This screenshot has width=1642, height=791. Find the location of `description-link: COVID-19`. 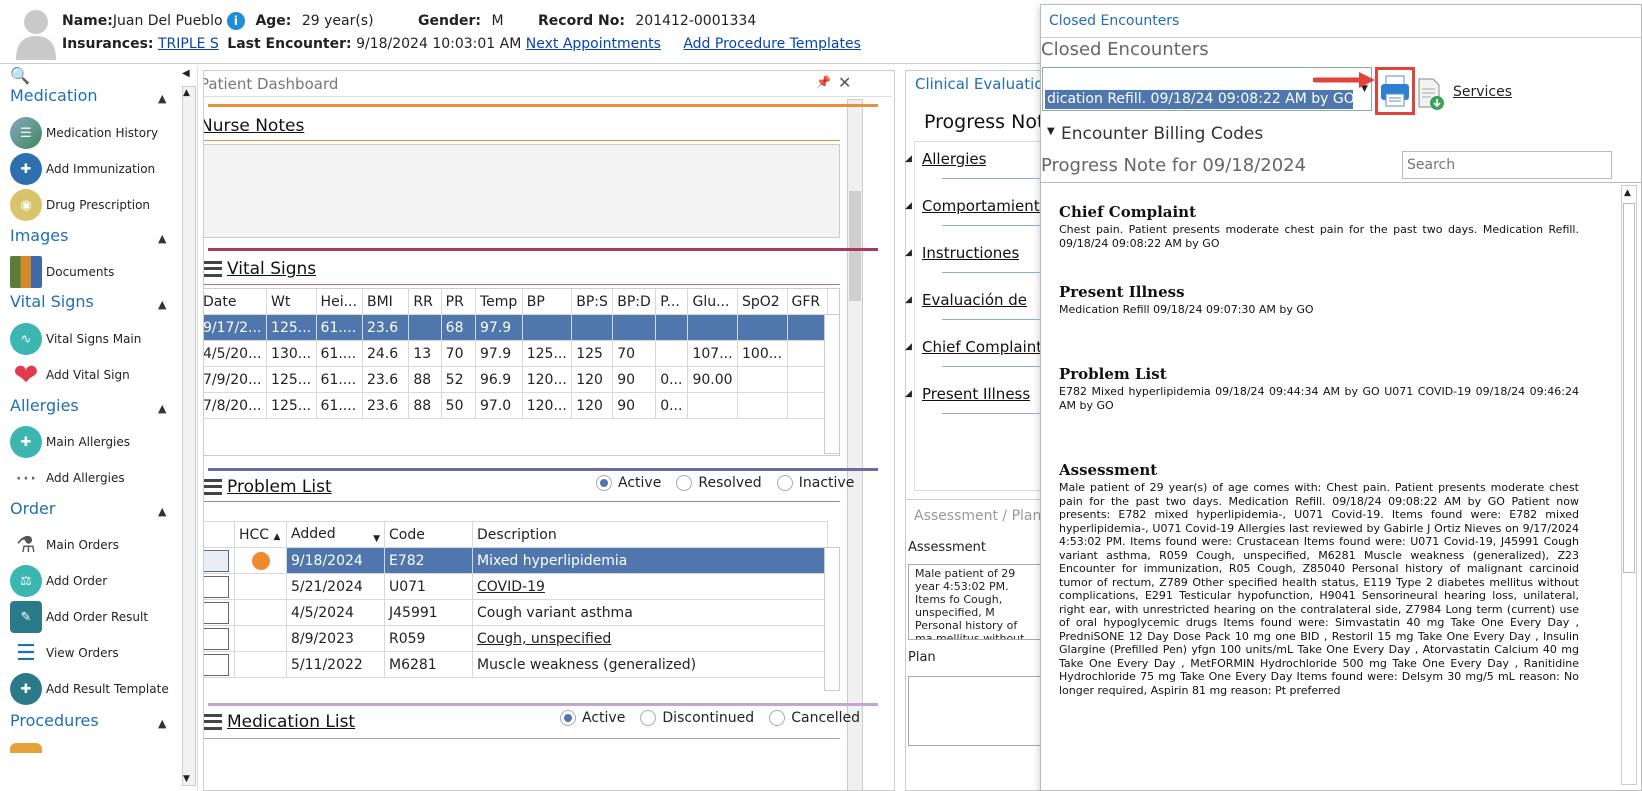

description-link: COVID-19 is located at coordinates (511, 587).